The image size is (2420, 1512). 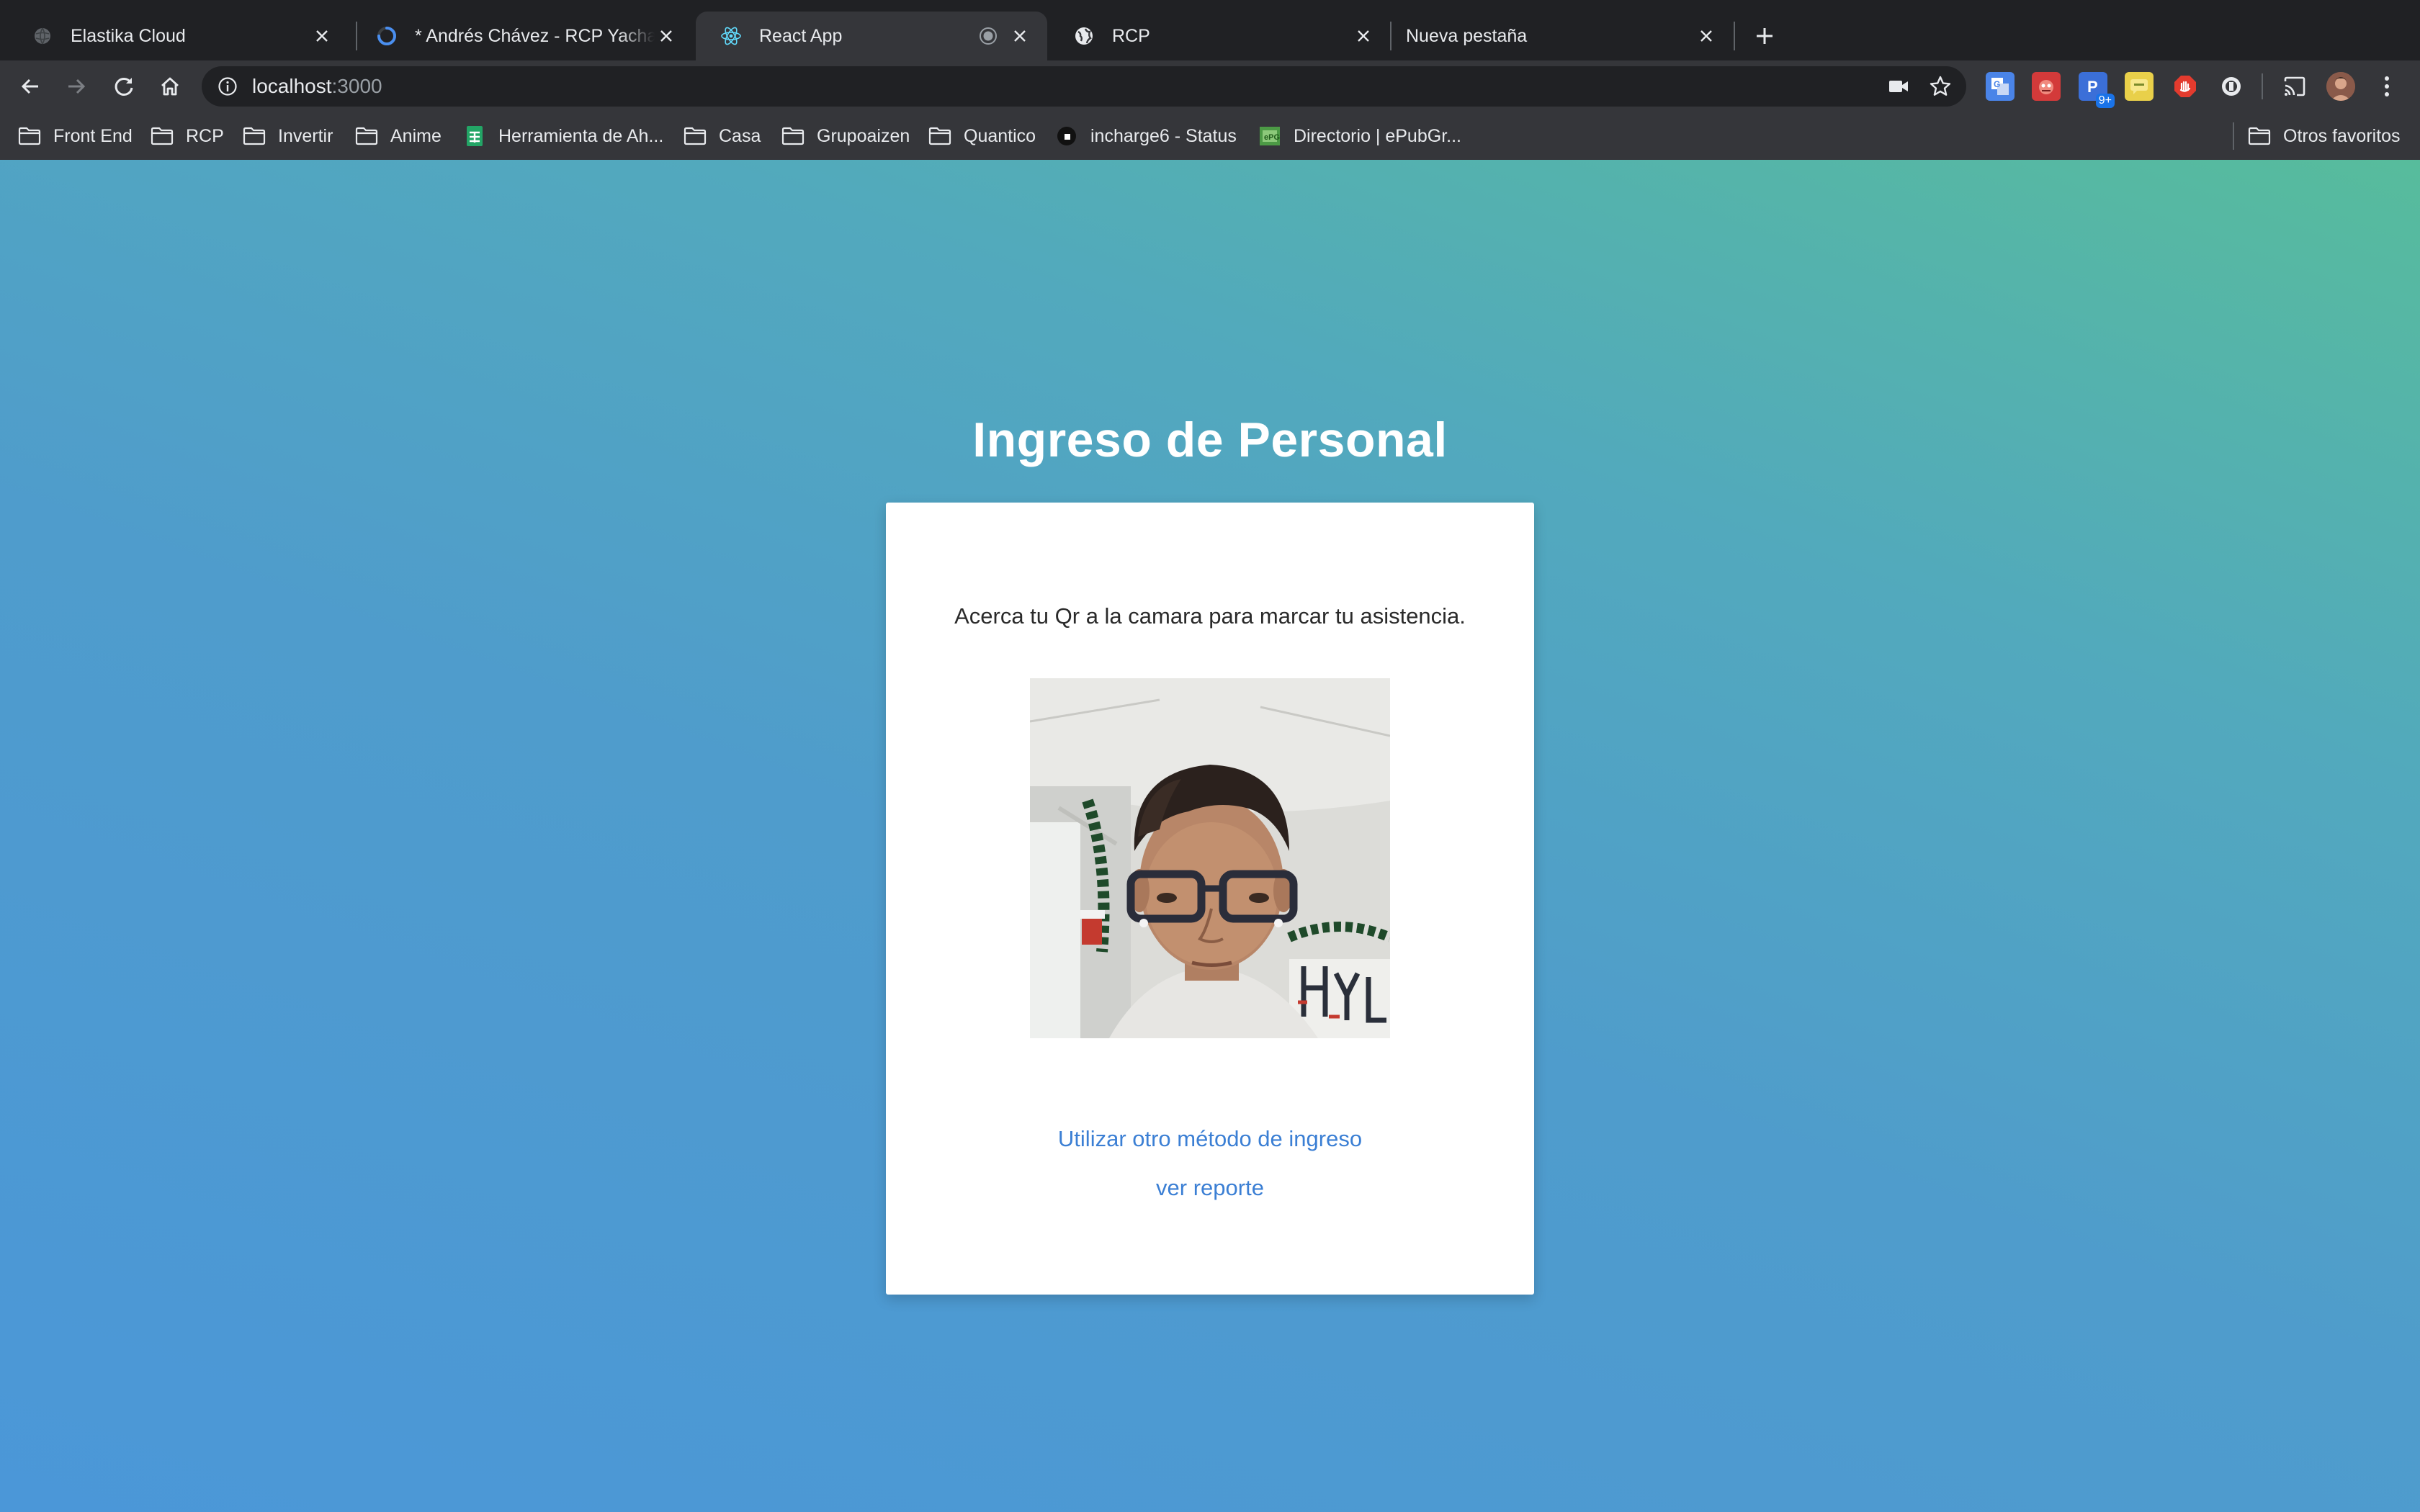 What do you see at coordinates (387, 36) in the screenshot?
I see `loading-icon` at bounding box center [387, 36].